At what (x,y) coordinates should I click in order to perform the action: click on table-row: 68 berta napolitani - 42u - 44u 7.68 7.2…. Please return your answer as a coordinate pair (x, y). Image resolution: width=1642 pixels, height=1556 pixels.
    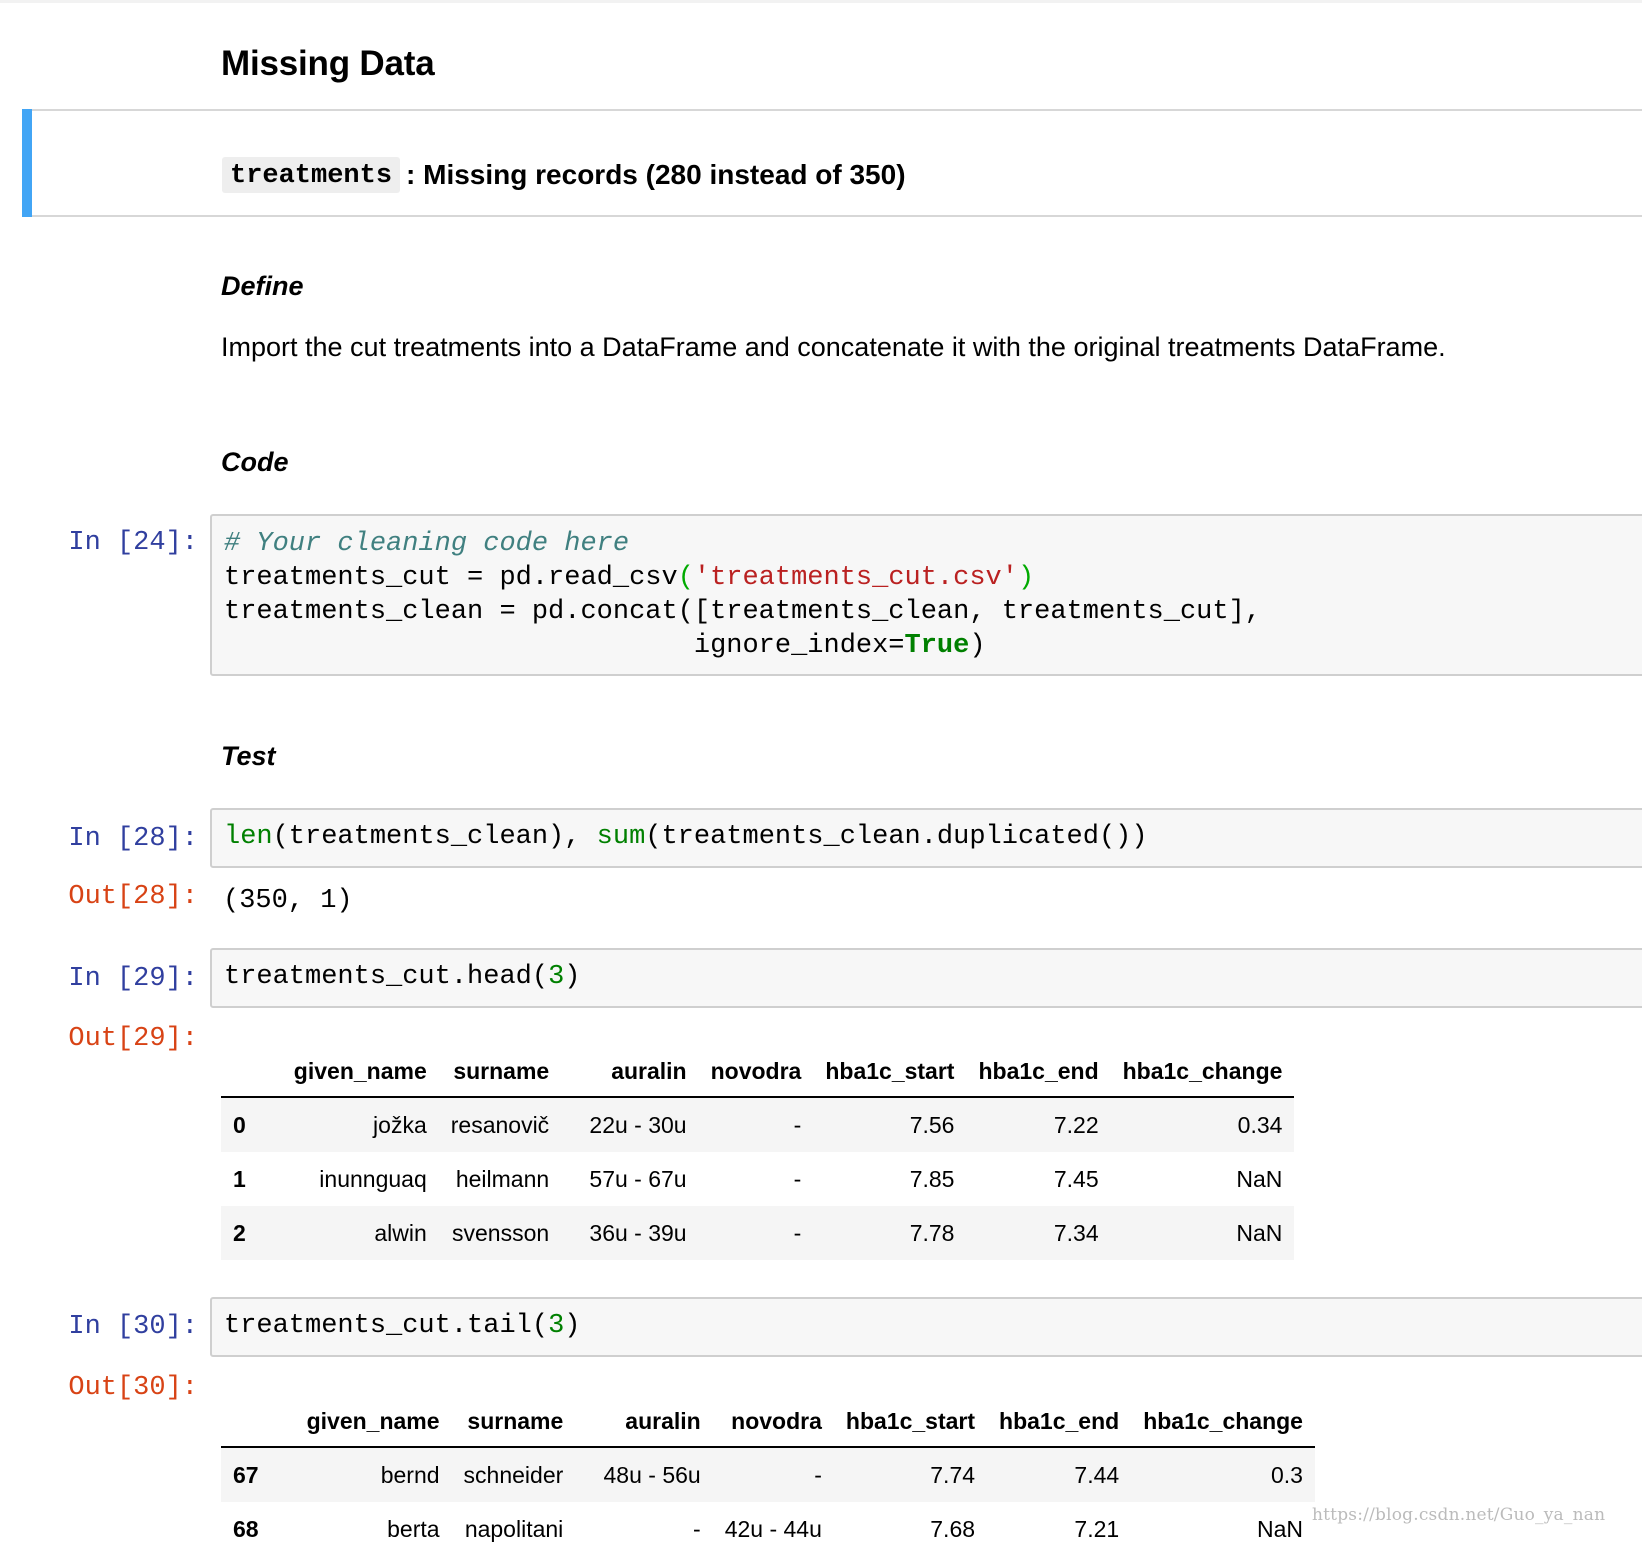
    Looking at the image, I should click on (768, 1529).